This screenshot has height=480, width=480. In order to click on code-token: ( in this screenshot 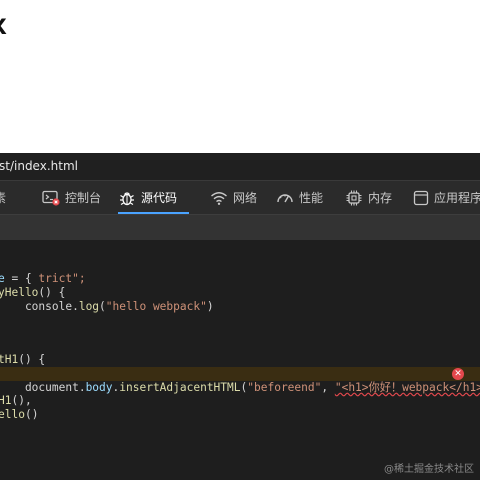, I will do `click(102, 306)`.